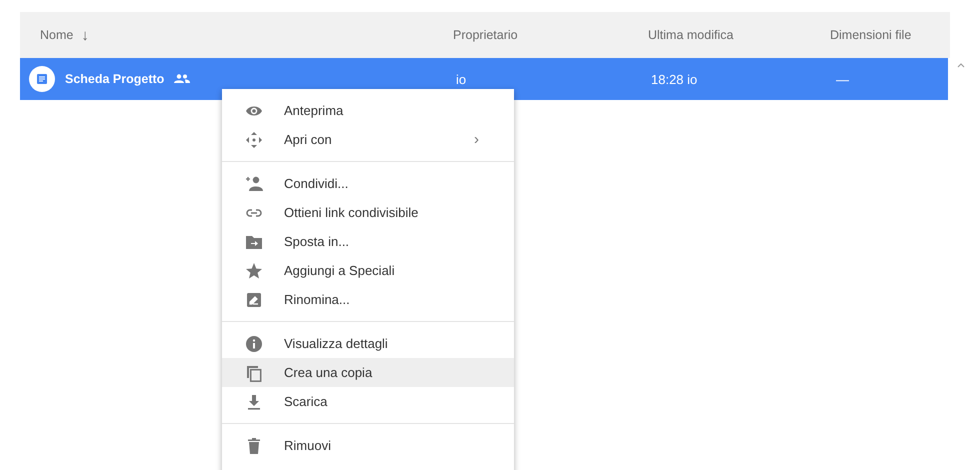 The width and height of the screenshot is (966, 470). Describe the element at coordinates (254, 445) in the screenshot. I see `trash-icon` at that location.